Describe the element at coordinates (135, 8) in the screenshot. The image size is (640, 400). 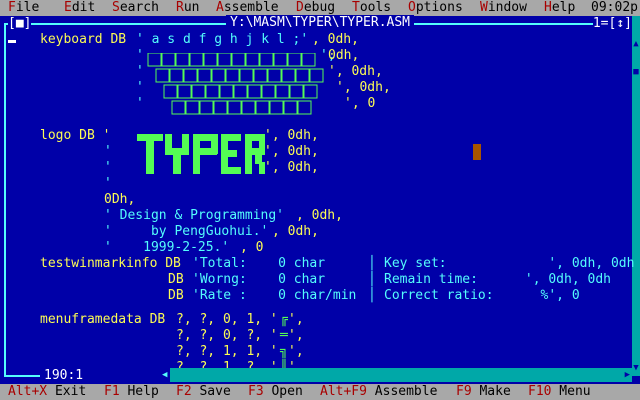
I see `menu-search: Search` at that location.